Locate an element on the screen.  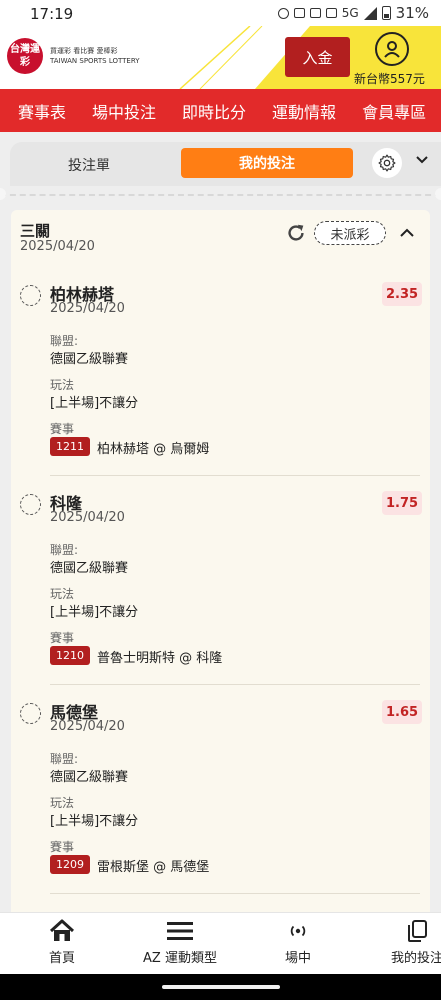
bottom-nav: 首頁 AZ 運動類型 場中 我的投注 is located at coordinates (220, 943).